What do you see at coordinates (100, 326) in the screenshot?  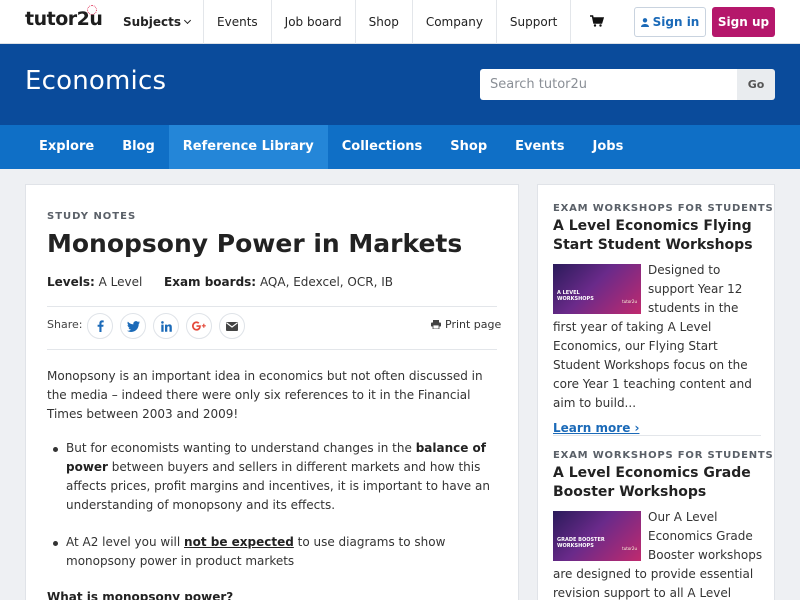 I see `facebook-icon` at bounding box center [100, 326].